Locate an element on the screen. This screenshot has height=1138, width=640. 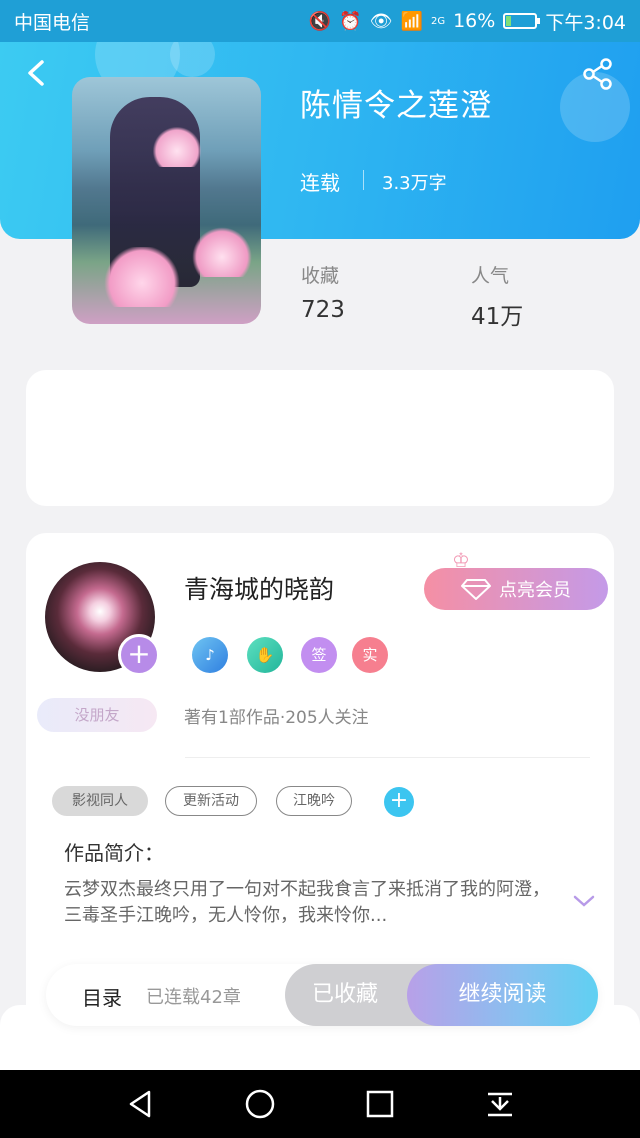
signed-badge: 签 is located at coordinates (319, 655).